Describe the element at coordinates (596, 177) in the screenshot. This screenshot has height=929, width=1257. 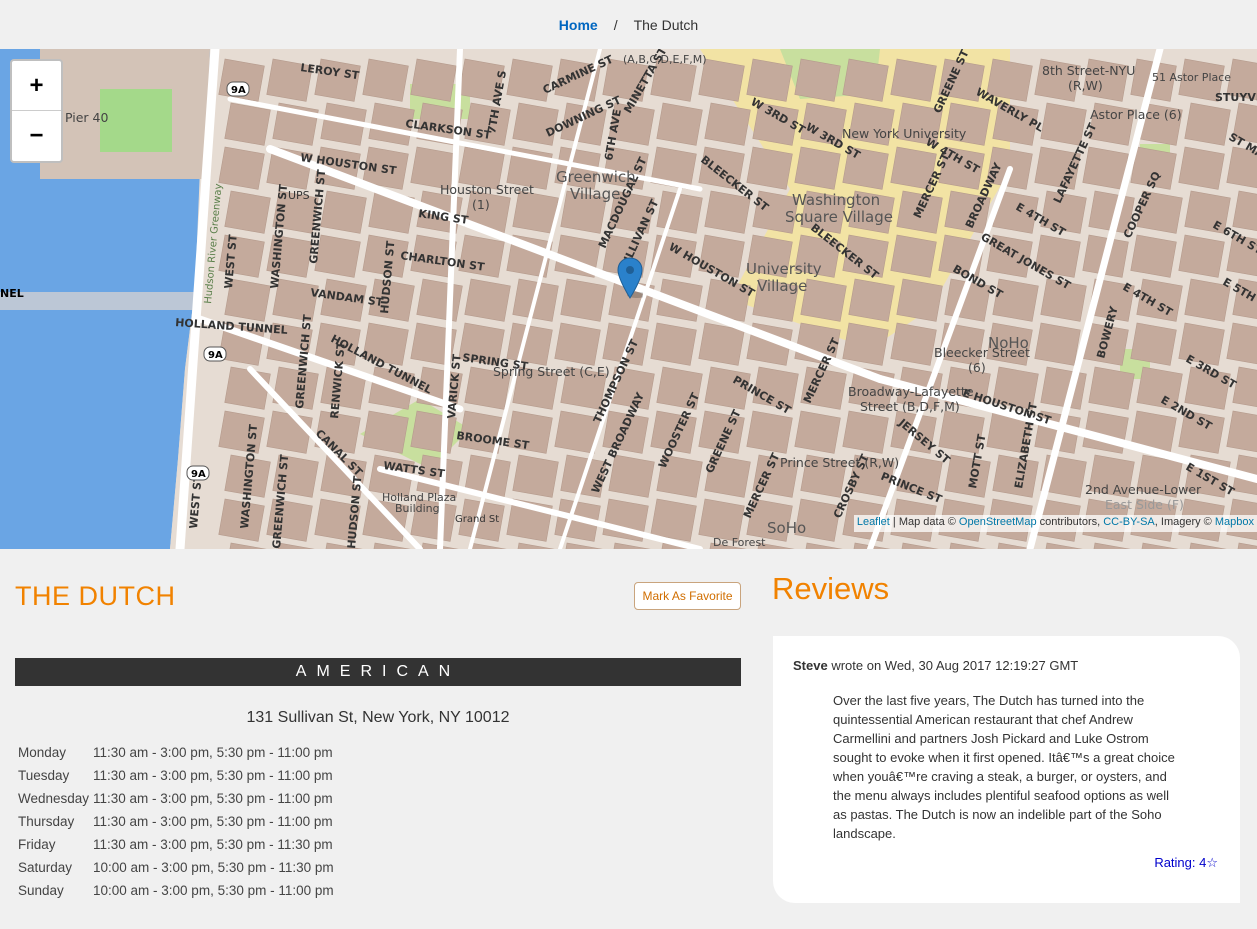
I see `svg-text: Greenwich` at that location.